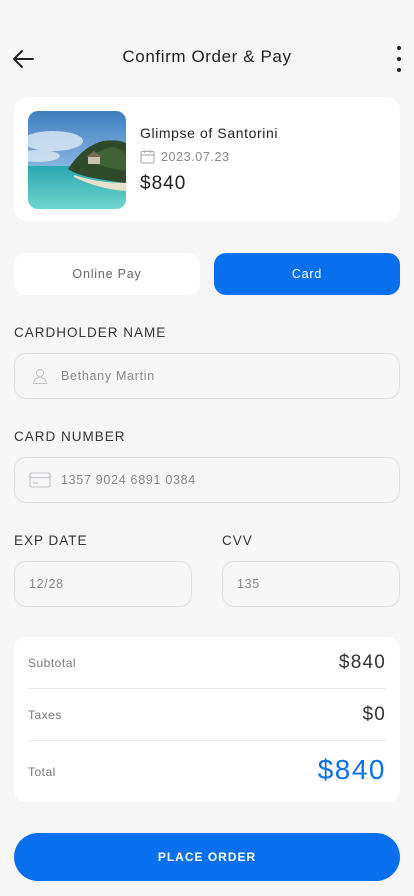 This screenshot has width=414, height=896. What do you see at coordinates (207, 857) in the screenshot?
I see `place-order-button: PLACE ORDER` at bounding box center [207, 857].